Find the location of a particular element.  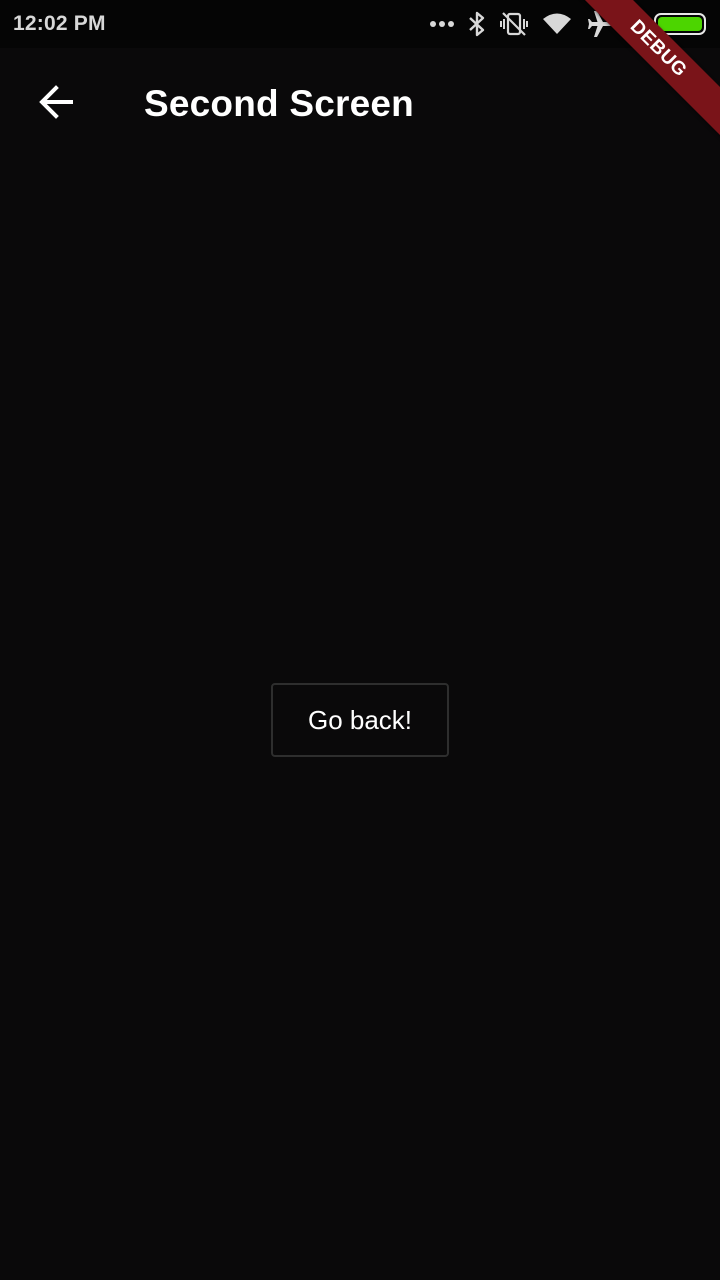

status-time: 12:02 PM is located at coordinates (59, 23).